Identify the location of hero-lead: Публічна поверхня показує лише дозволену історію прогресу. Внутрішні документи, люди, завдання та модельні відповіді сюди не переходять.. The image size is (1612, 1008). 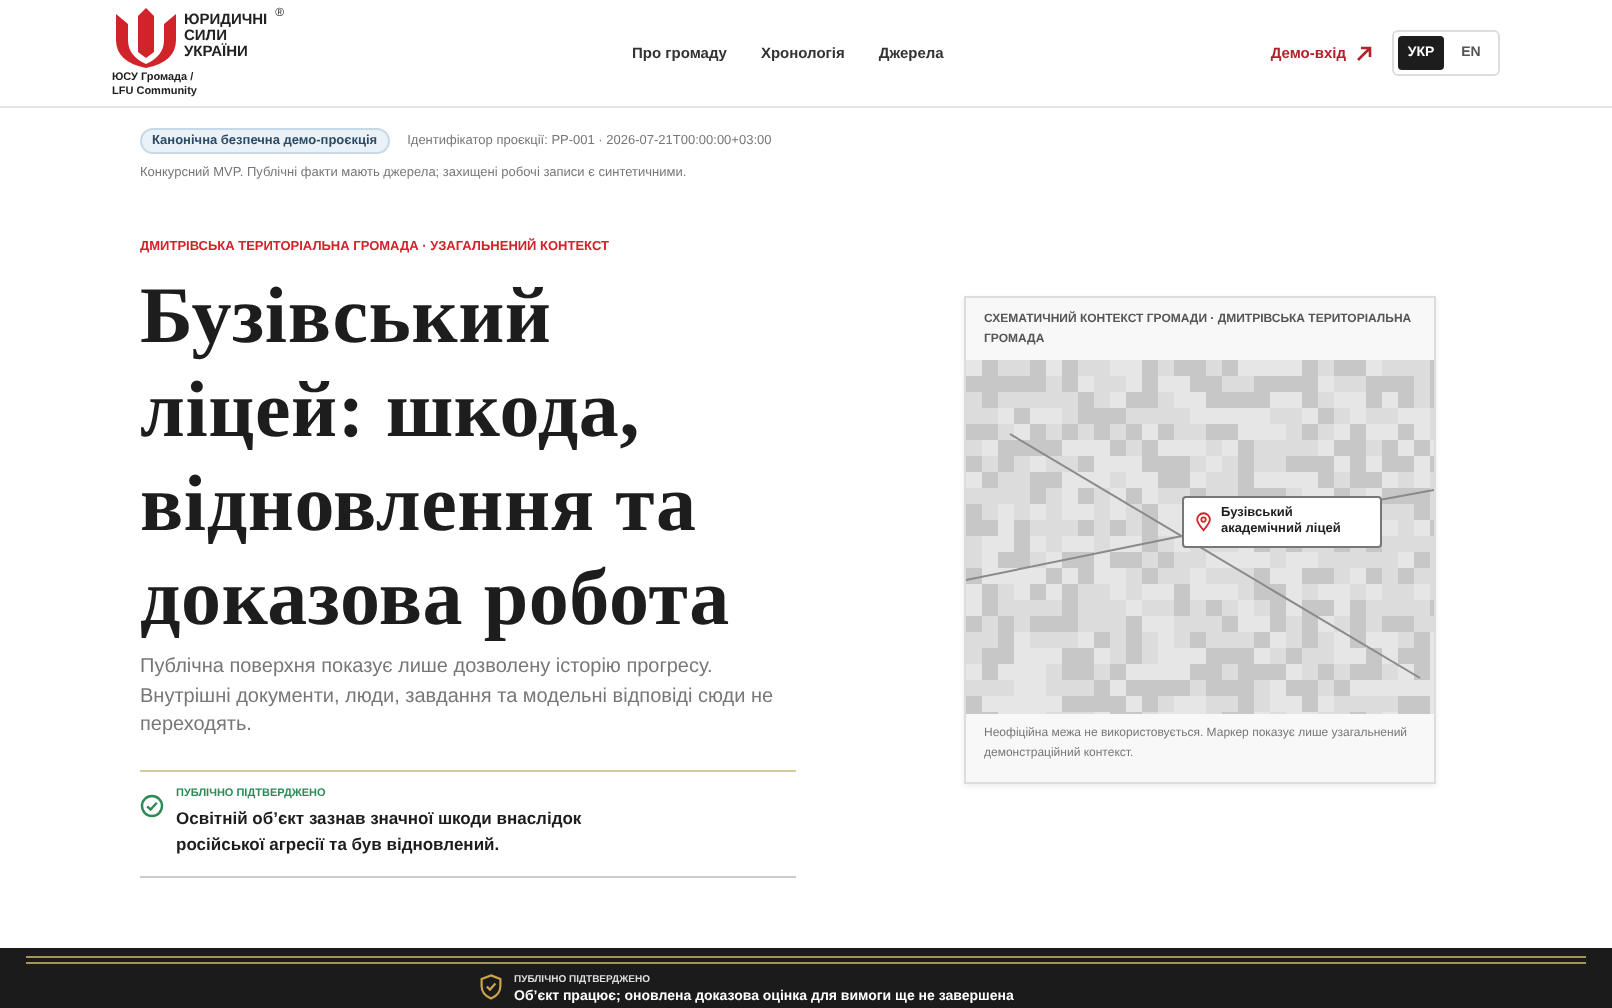
(458, 697).